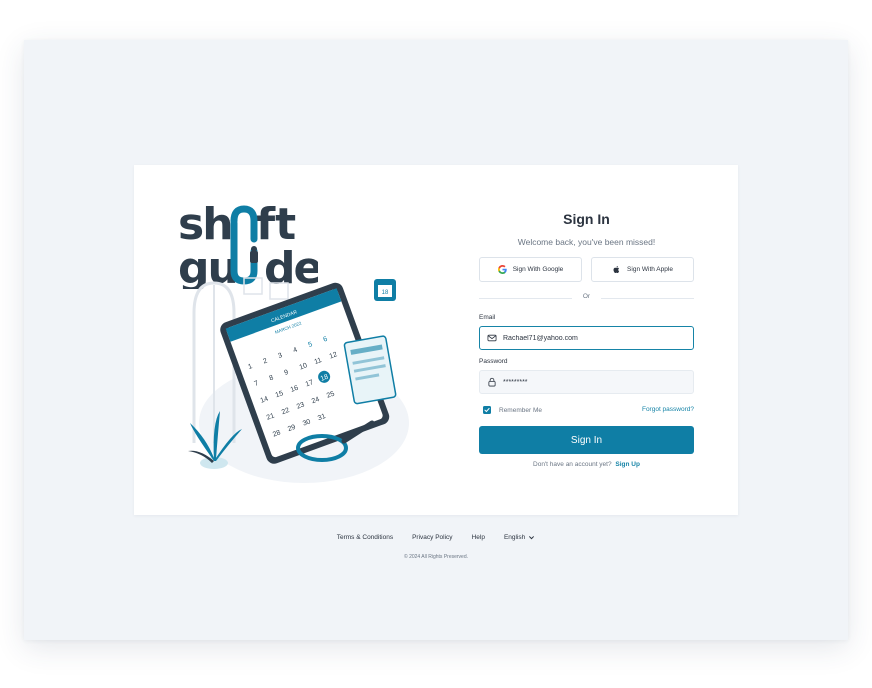 This screenshot has width=872, height=688. What do you see at coordinates (593, 382) in the screenshot?
I see `password-input` at bounding box center [593, 382].